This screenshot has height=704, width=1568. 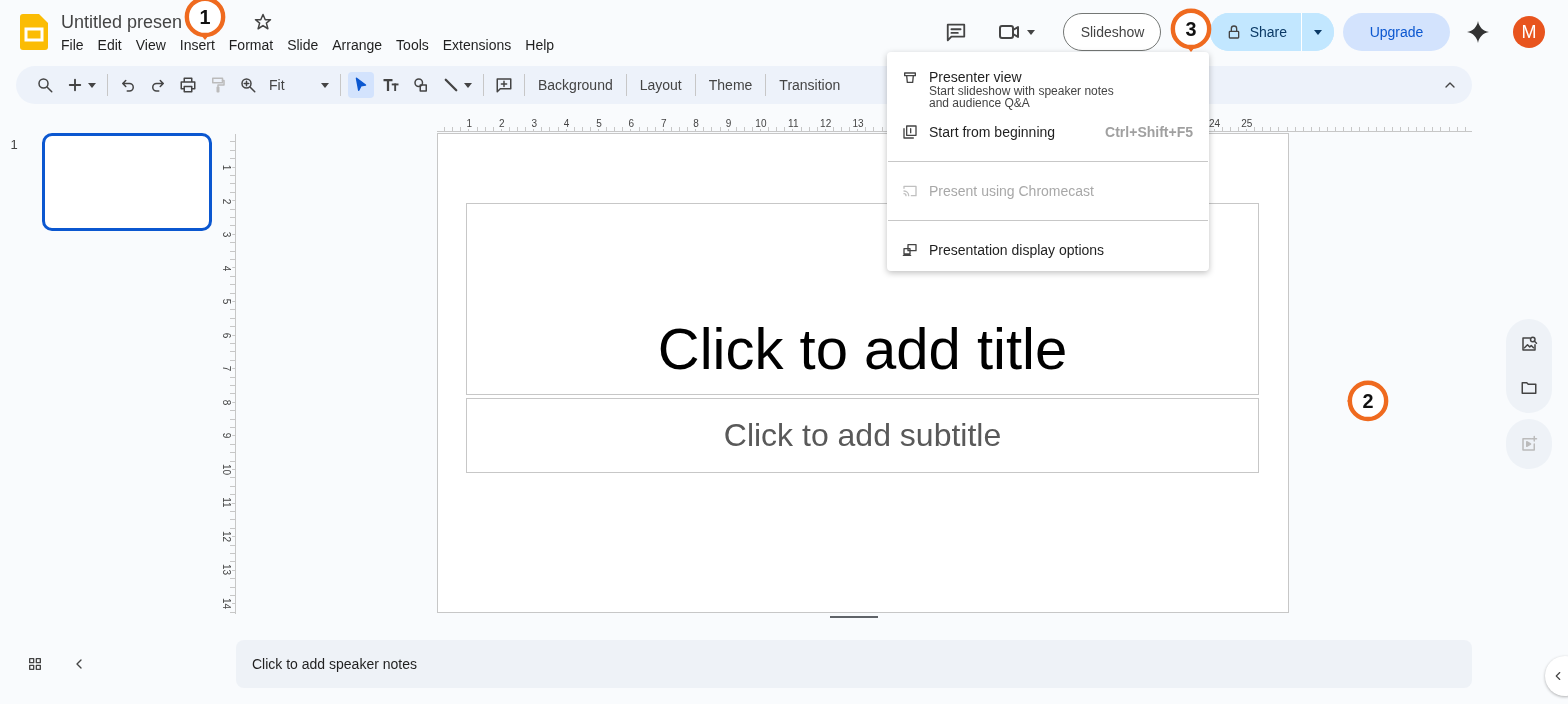 What do you see at coordinates (1021, 97) in the screenshot?
I see `menu-item-description: Start slideshow with speaker notes and audience Q&A` at bounding box center [1021, 97].